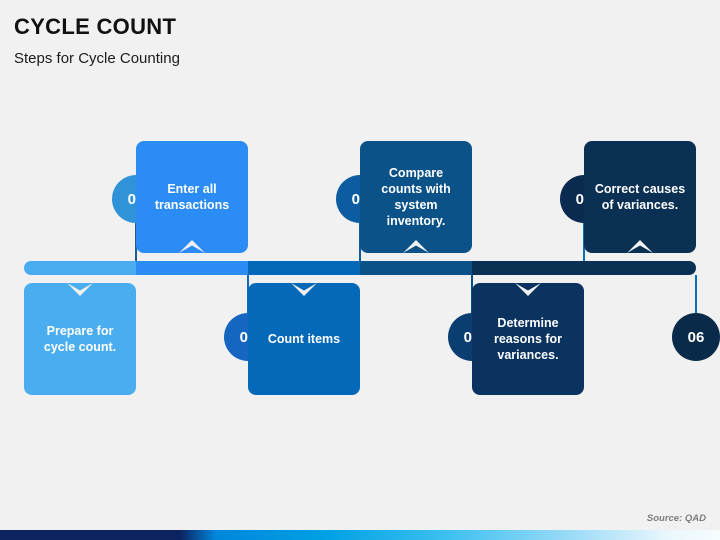  I want to click on step-card-label: Correct causes of variances., so click(640, 197).